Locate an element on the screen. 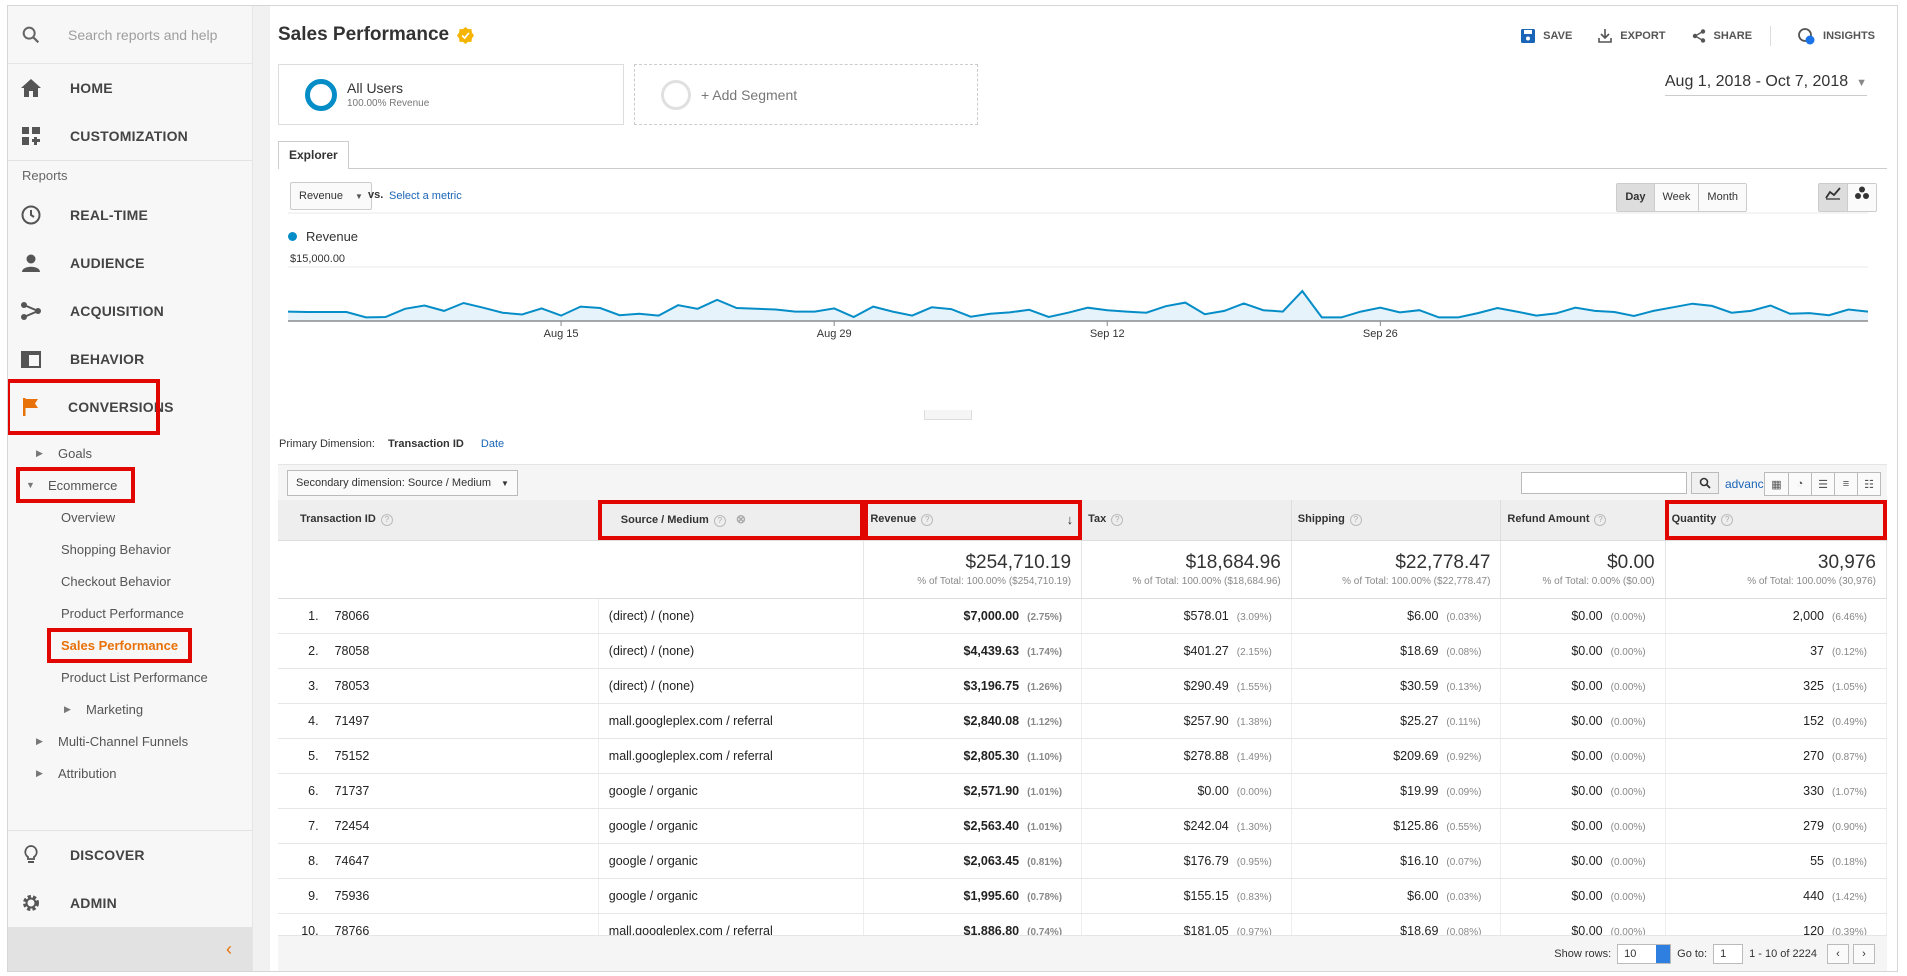 Image resolution: width=1907 pixels, height=976 pixels. week-button: Week is located at coordinates (1676, 197).